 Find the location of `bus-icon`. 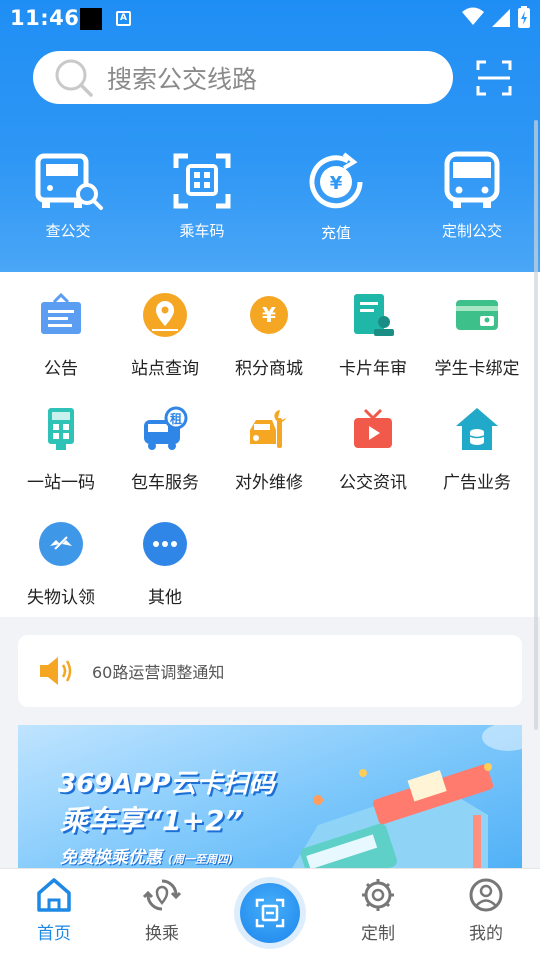

bus-icon is located at coordinates (472, 179).